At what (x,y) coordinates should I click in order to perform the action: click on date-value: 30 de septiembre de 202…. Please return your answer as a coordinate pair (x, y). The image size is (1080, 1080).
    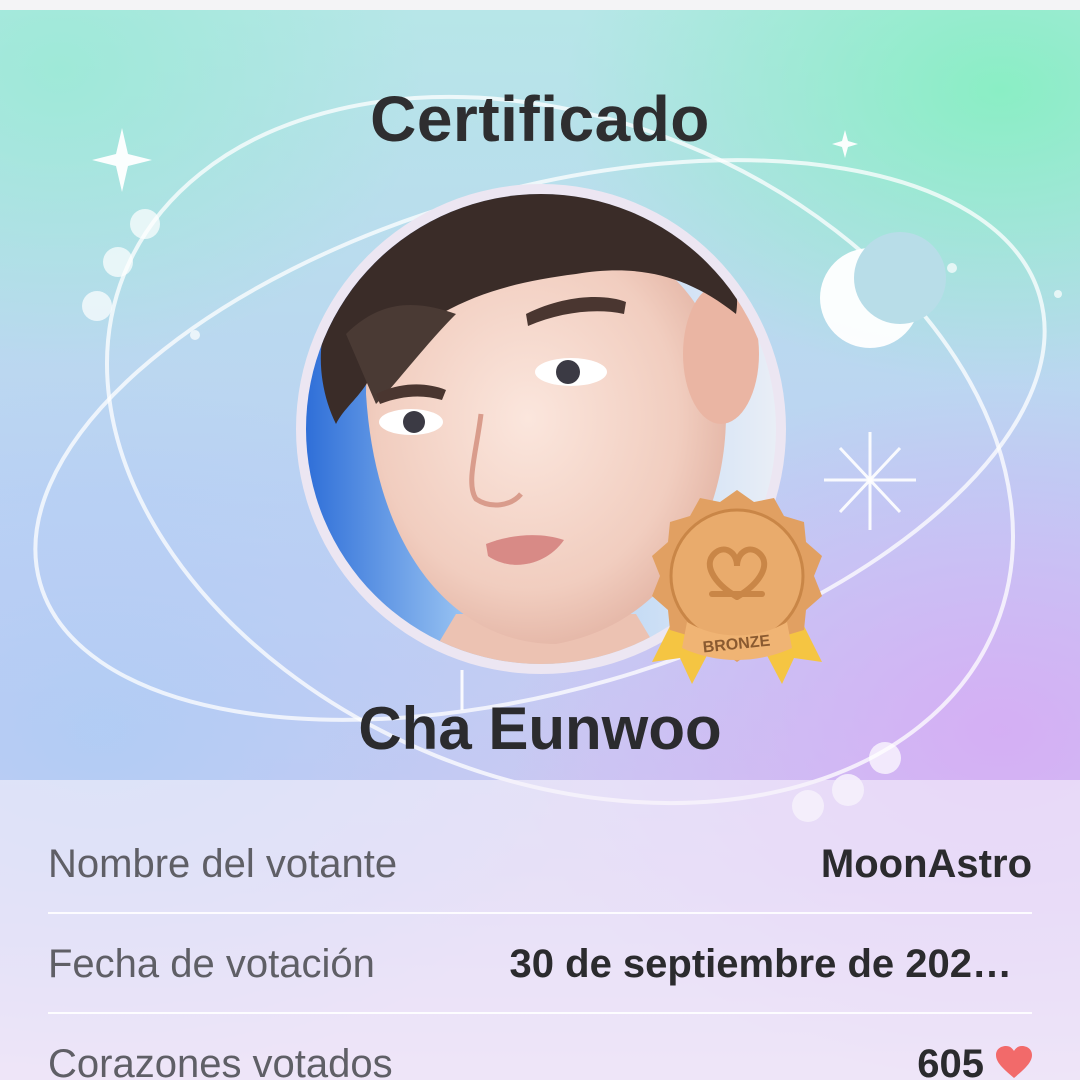
    Looking at the image, I should click on (760, 964).